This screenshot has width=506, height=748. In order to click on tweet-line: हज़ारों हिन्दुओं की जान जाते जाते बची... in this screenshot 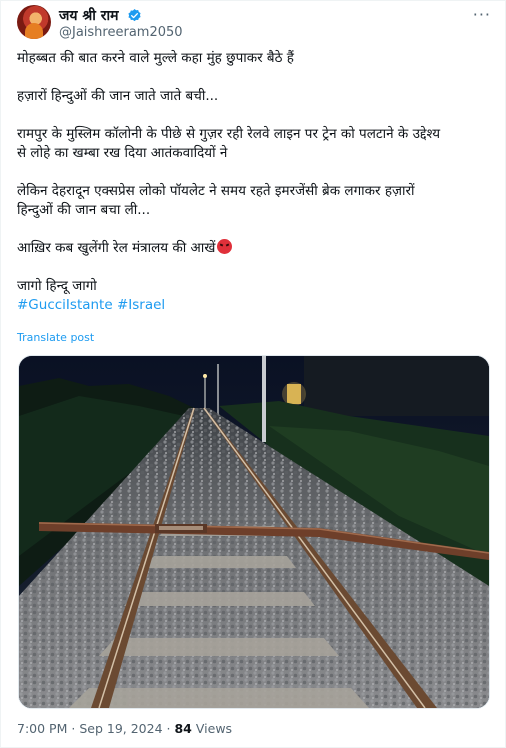, I will do `click(118, 96)`.